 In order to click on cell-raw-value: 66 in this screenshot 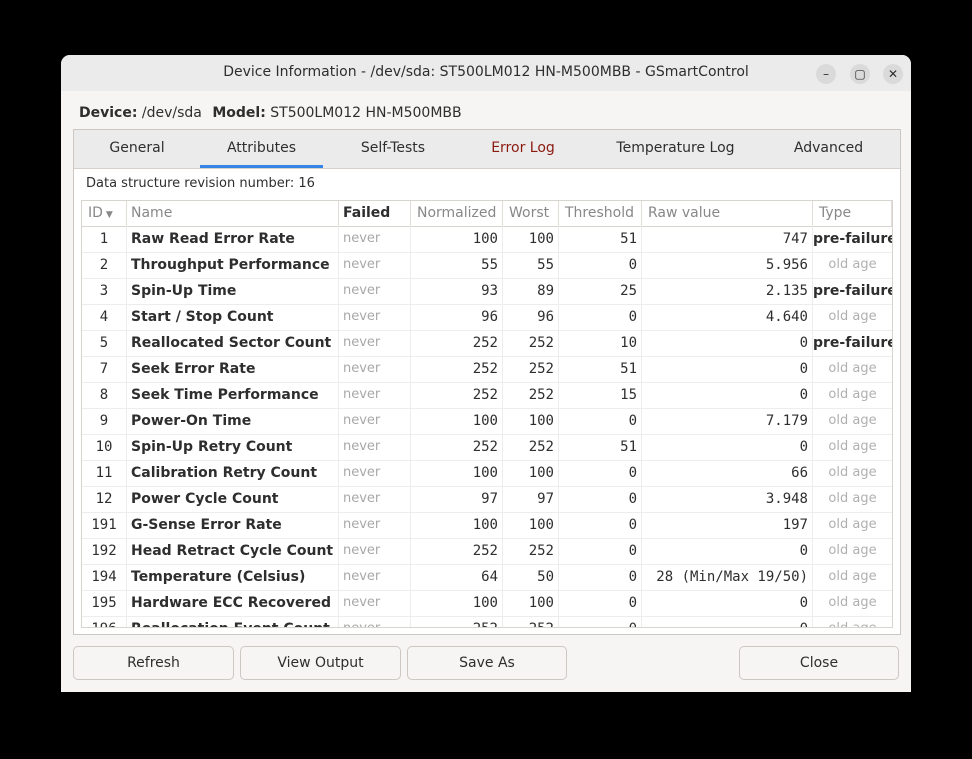, I will do `click(727, 473)`.